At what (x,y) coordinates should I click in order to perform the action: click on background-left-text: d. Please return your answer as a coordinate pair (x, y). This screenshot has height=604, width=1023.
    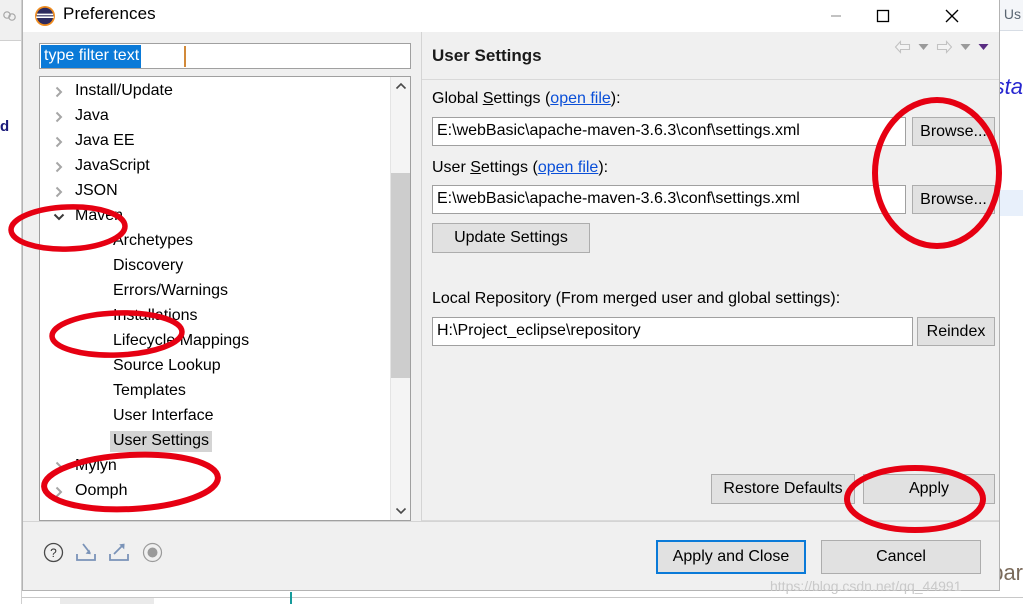
    Looking at the image, I should click on (5, 126).